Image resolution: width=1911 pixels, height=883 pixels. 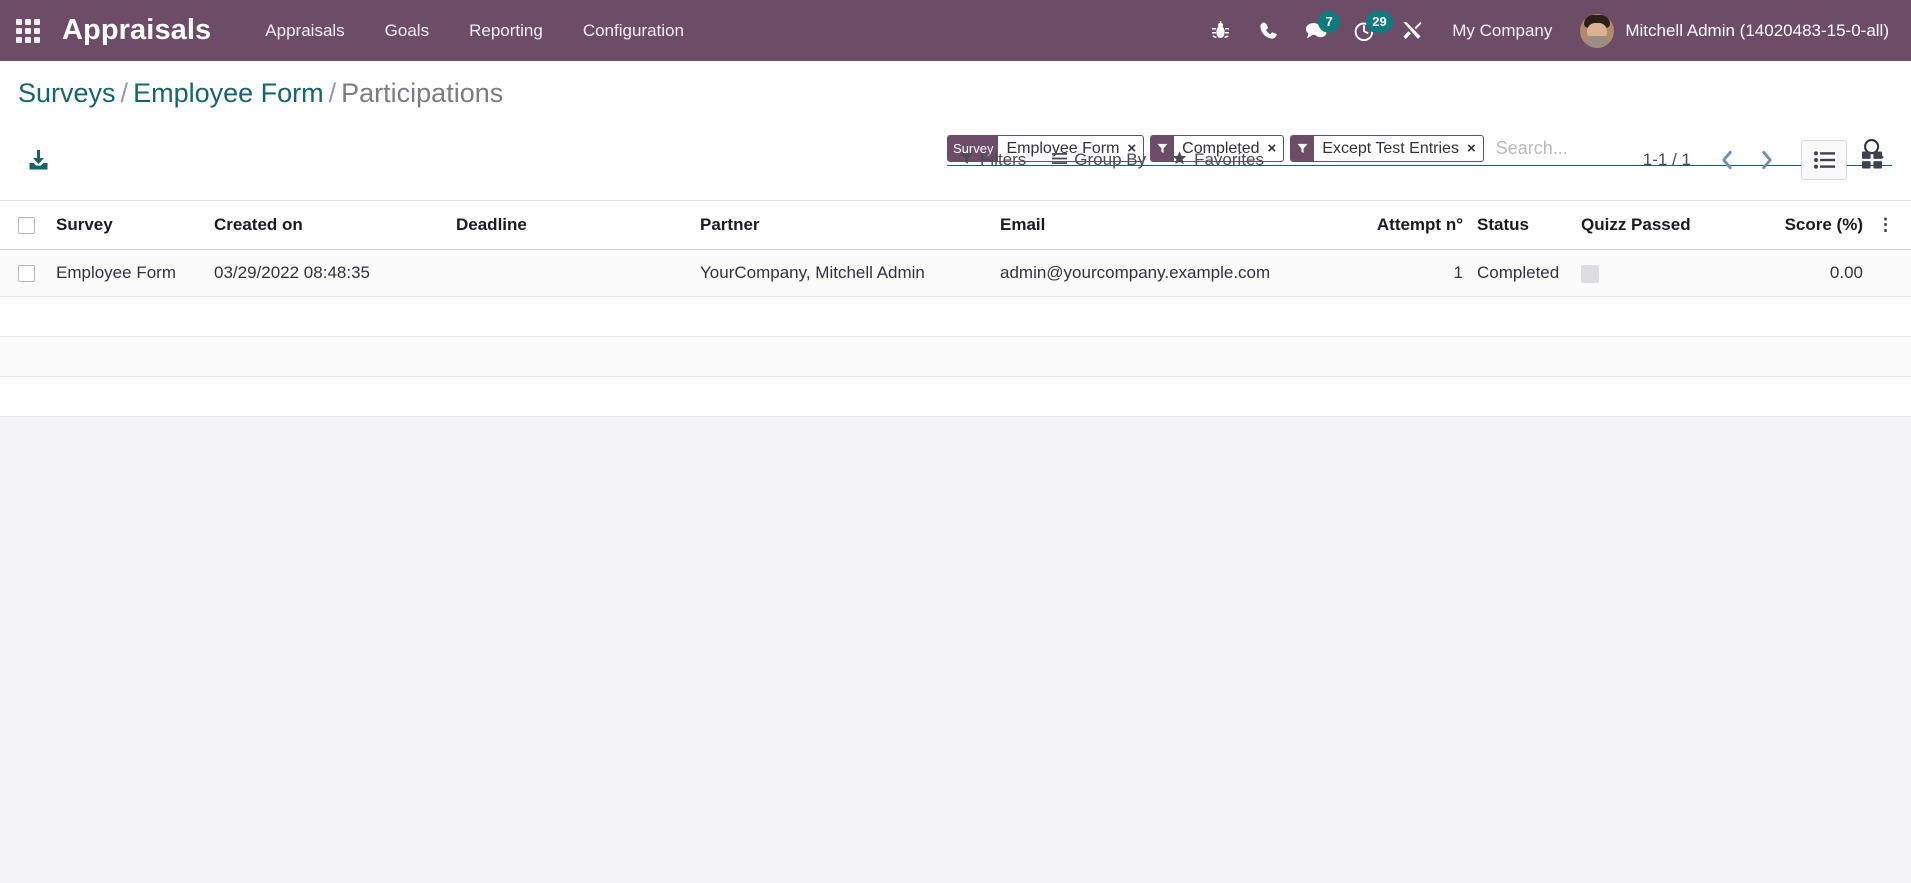 What do you see at coordinates (1003, 159) in the screenshot?
I see `filters-menu-label: Filters` at bounding box center [1003, 159].